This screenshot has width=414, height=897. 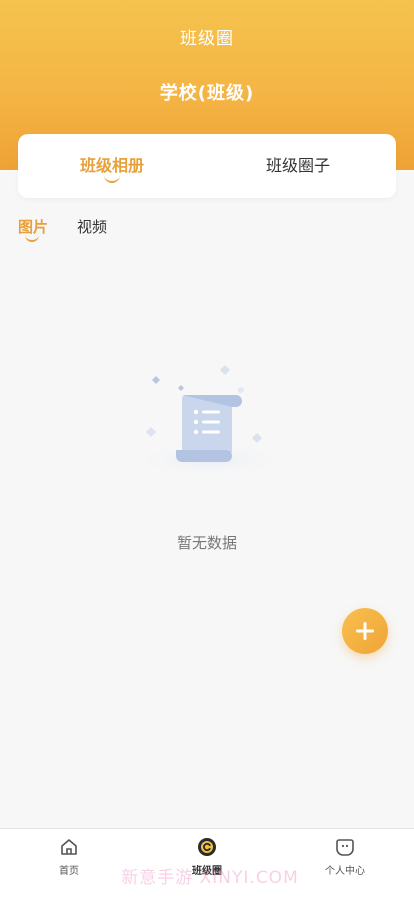 I want to click on empty-document-icon, so click(x=210, y=420).